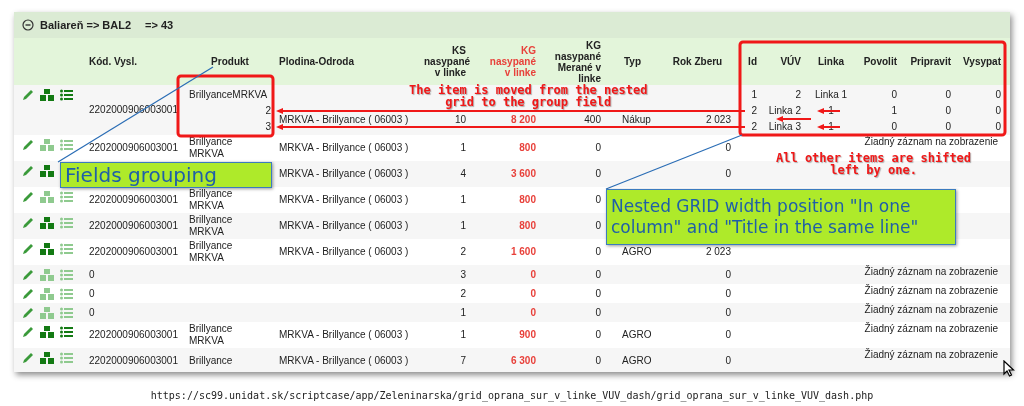  Describe the element at coordinates (781, 217) in the screenshot. I see `callout-text: Nested GRID width position "In one column" and "Title in the same line"` at that location.